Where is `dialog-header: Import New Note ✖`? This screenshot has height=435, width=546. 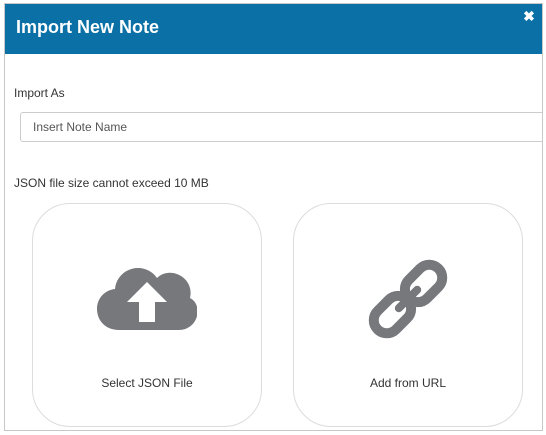 dialog-header: Import New Note ✖ is located at coordinates (273, 29).